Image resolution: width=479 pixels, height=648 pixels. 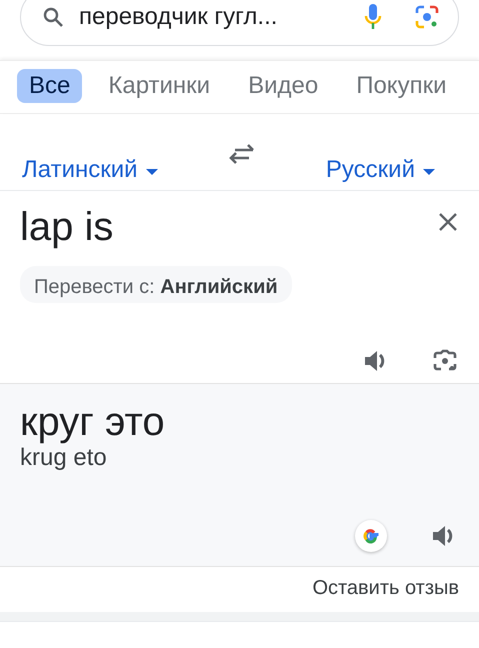 What do you see at coordinates (64, 458) in the screenshot?
I see `transliteration-text: krug eto` at bounding box center [64, 458].